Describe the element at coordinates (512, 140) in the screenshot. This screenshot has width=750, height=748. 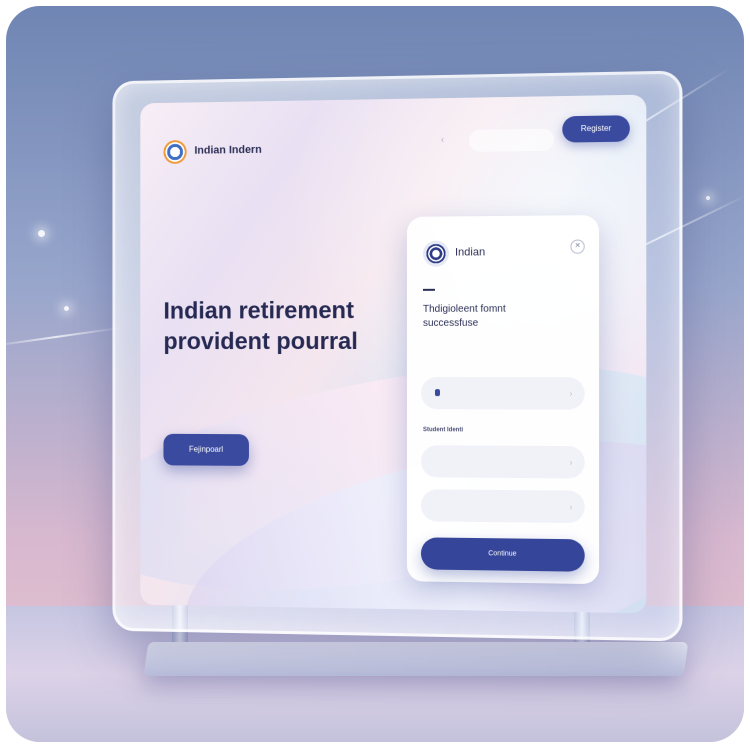
I see `search-input` at that location.